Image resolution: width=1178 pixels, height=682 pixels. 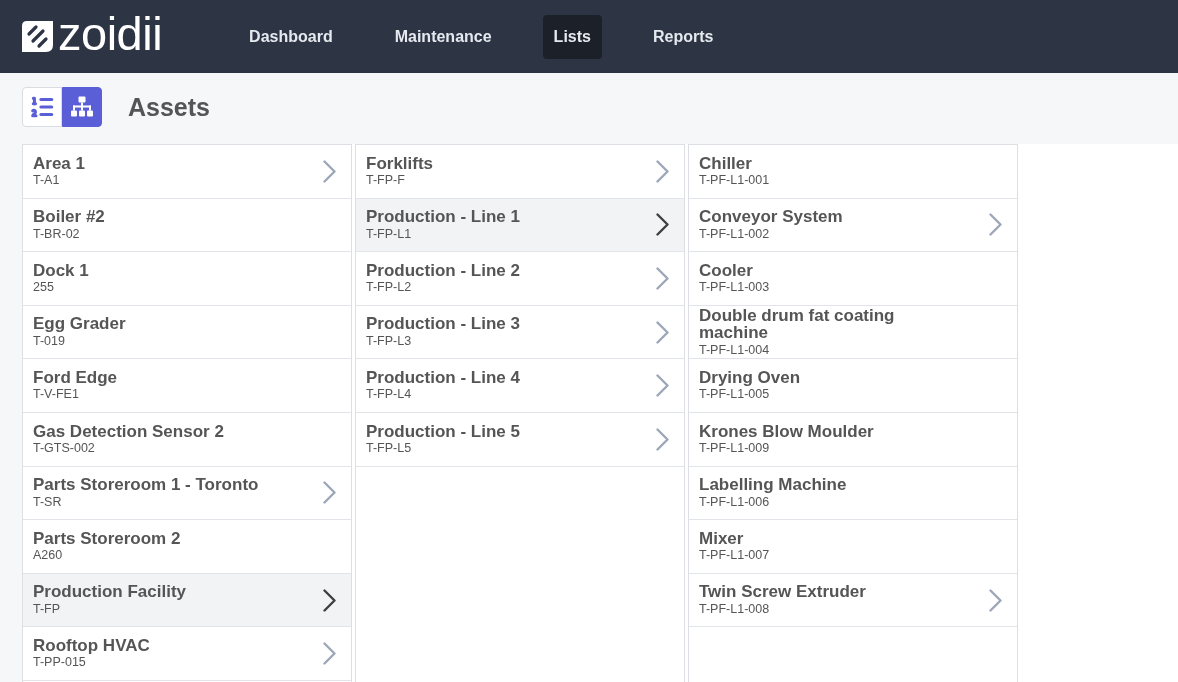 What do you see at coordinates (79, 324) in the screenshot?
I see `asset-name: Egg Grader` at bounding box center [79, 324].